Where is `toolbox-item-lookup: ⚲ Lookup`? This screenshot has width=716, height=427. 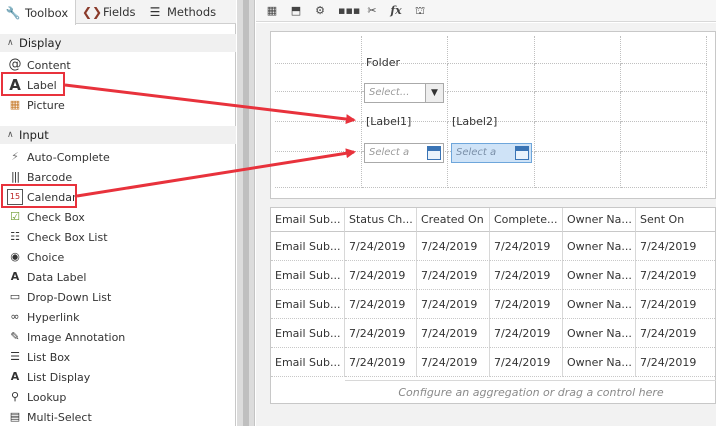 toolbox-item-lookup: ⚲ Lookup is located at coordinates (118, 397).